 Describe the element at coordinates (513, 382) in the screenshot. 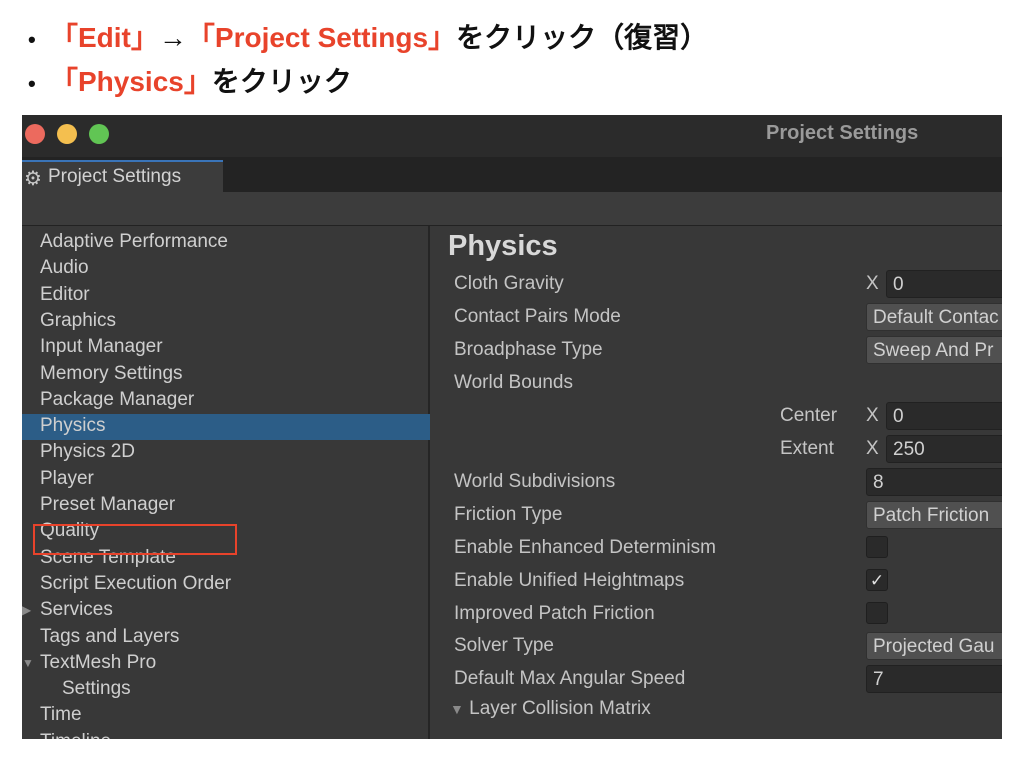

I see `field-label: World Bounds` at that location.